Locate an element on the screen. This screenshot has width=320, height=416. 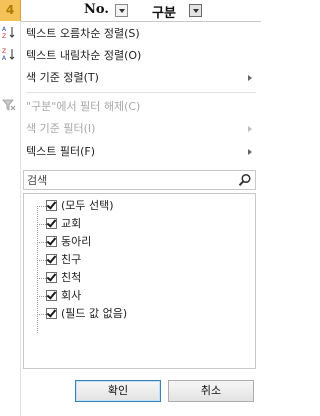
list-item-label: 회사 is located at coordinates (71, 295).